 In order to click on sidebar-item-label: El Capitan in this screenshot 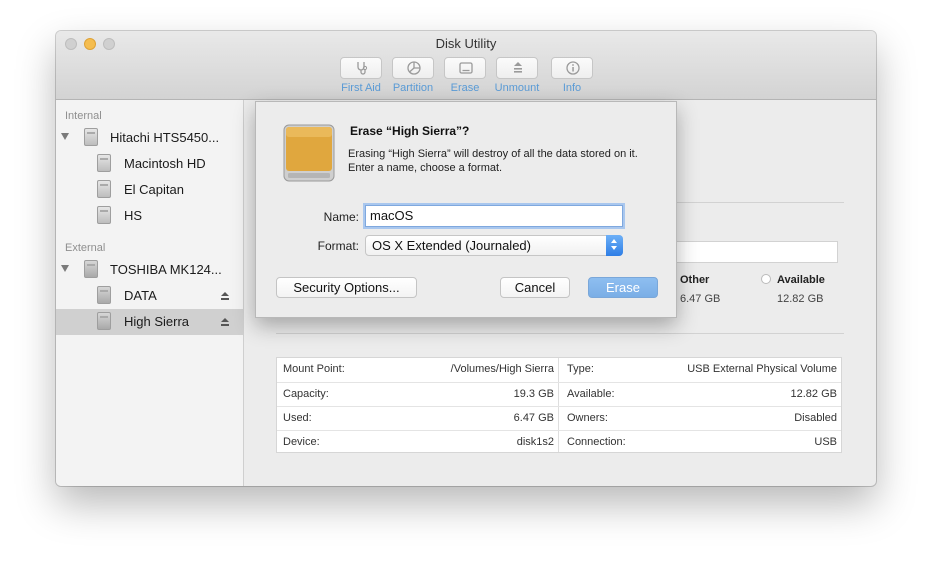, I will do `click(154, 189)`.